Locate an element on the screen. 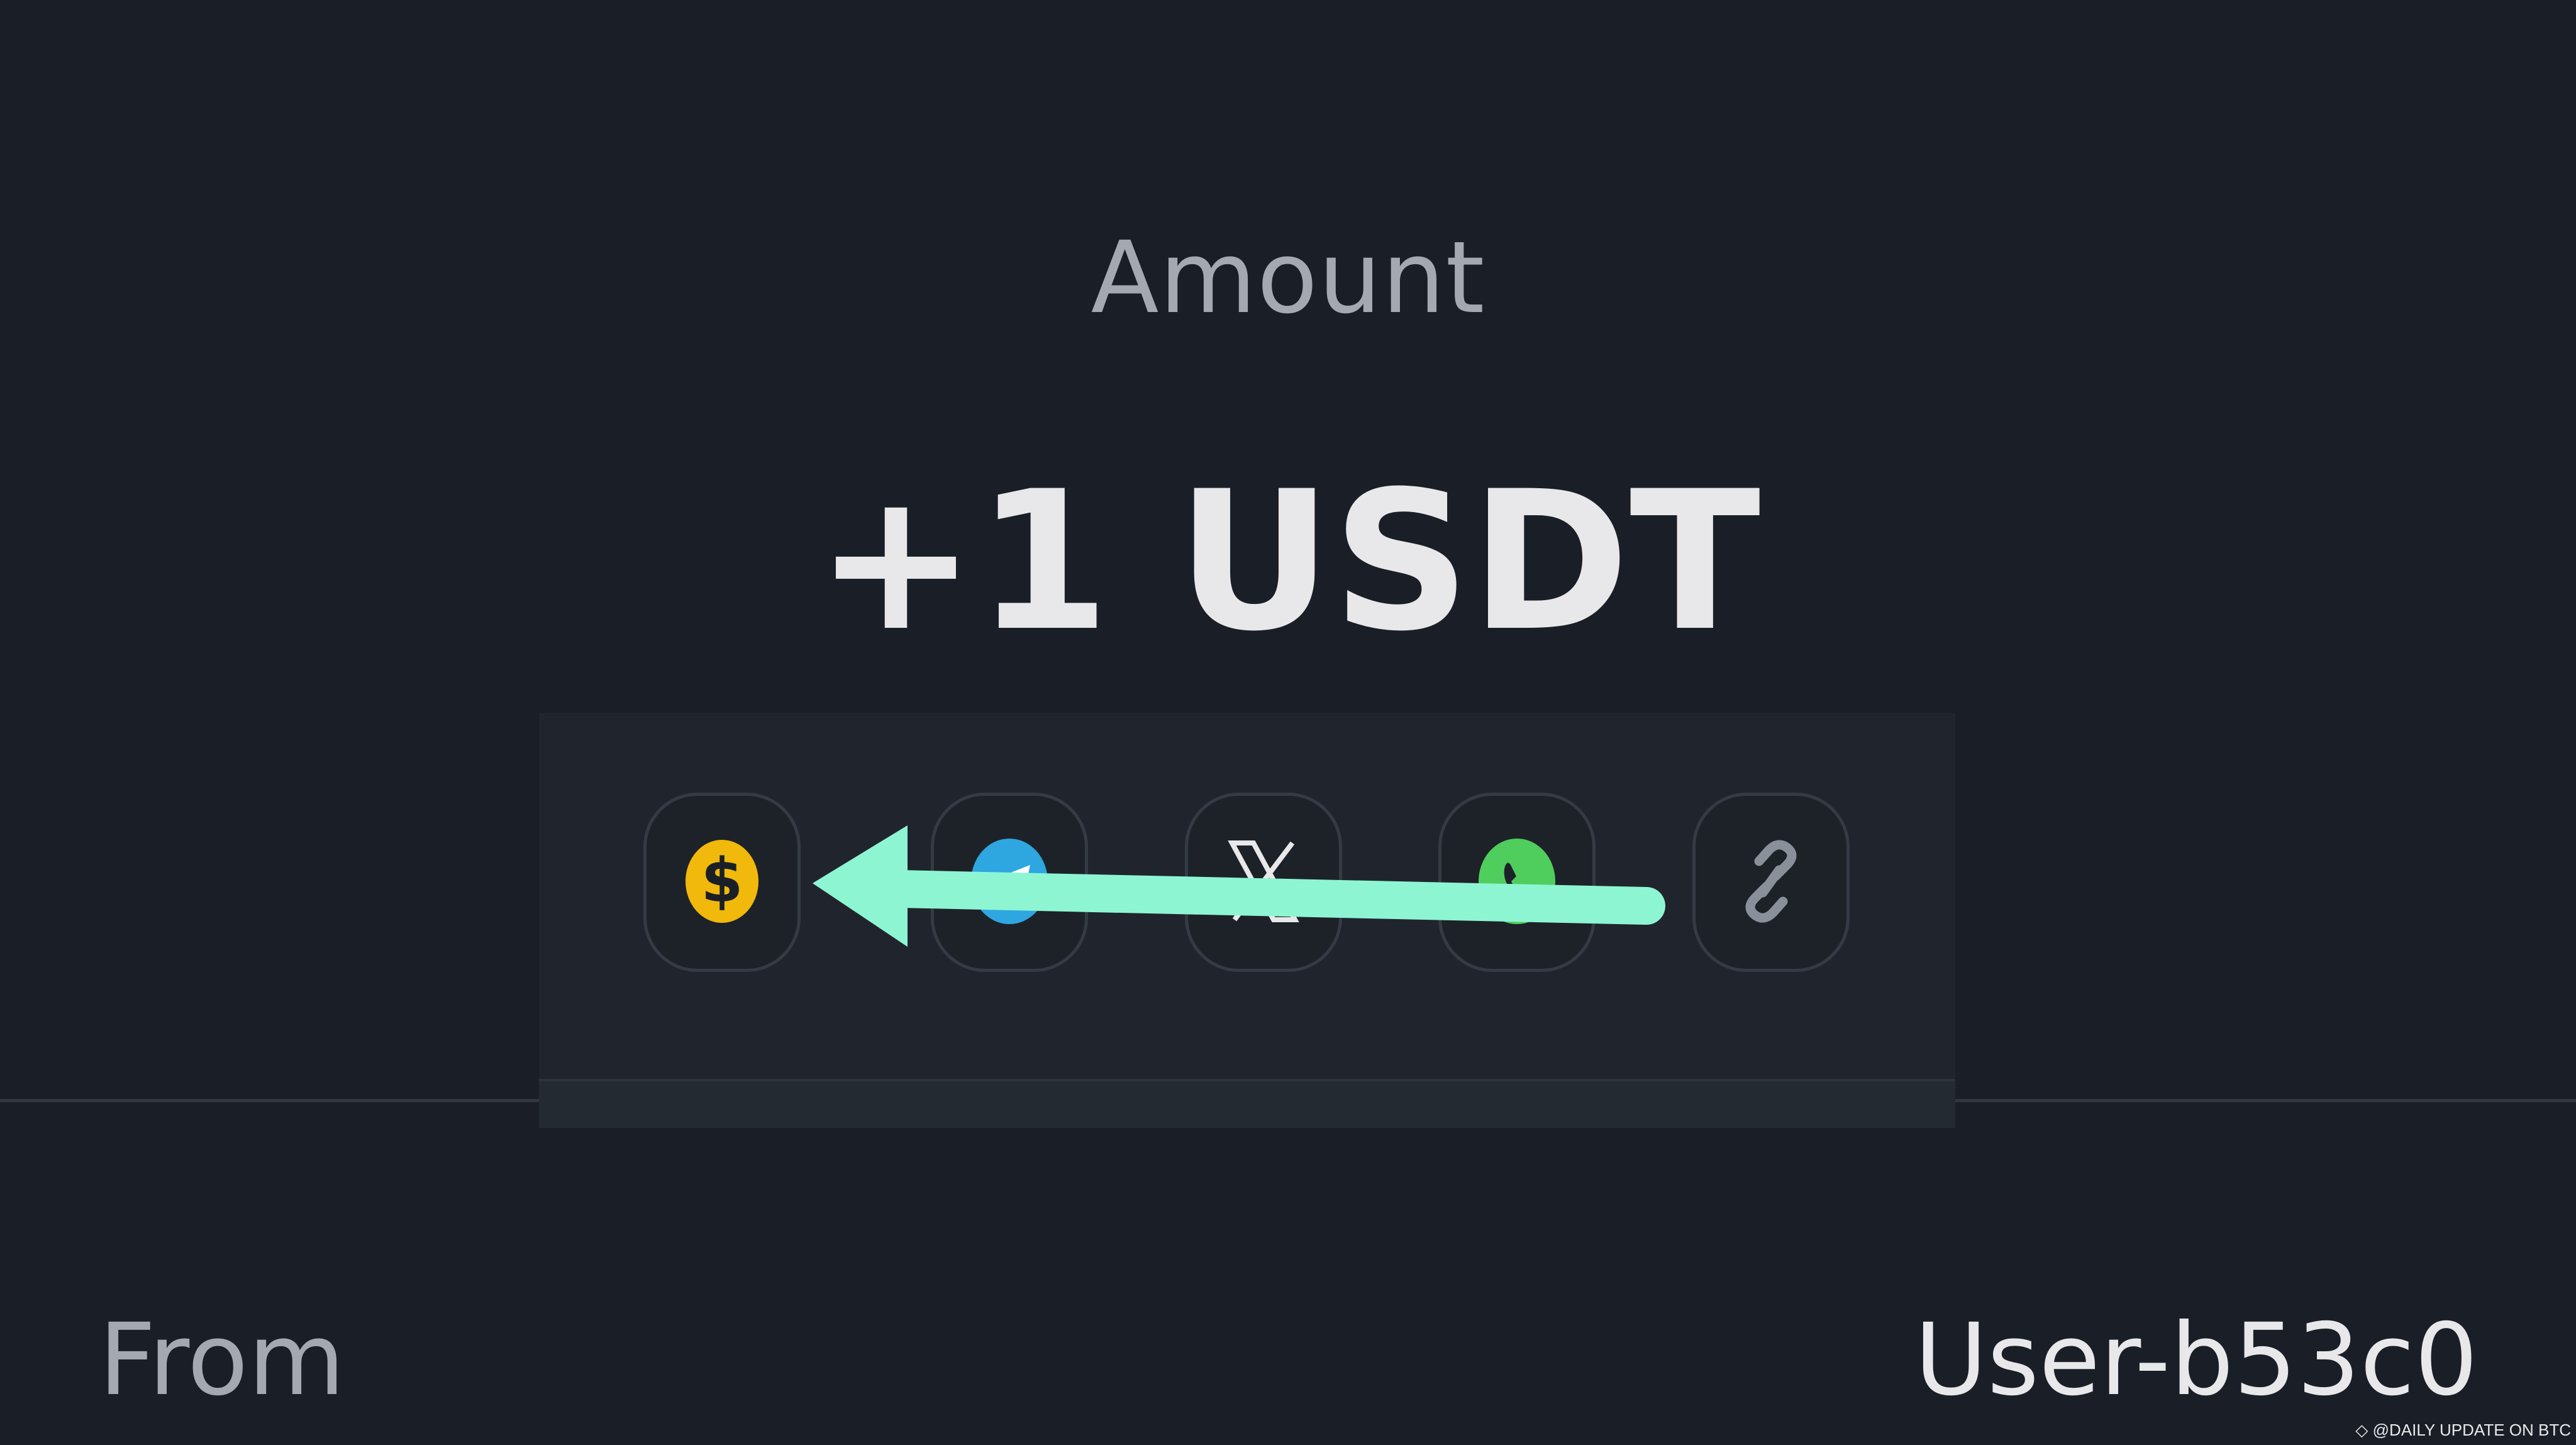 The width and height of the screenshot is (2576, 1445). telegram-icon is located at coordinates (1009, 882).